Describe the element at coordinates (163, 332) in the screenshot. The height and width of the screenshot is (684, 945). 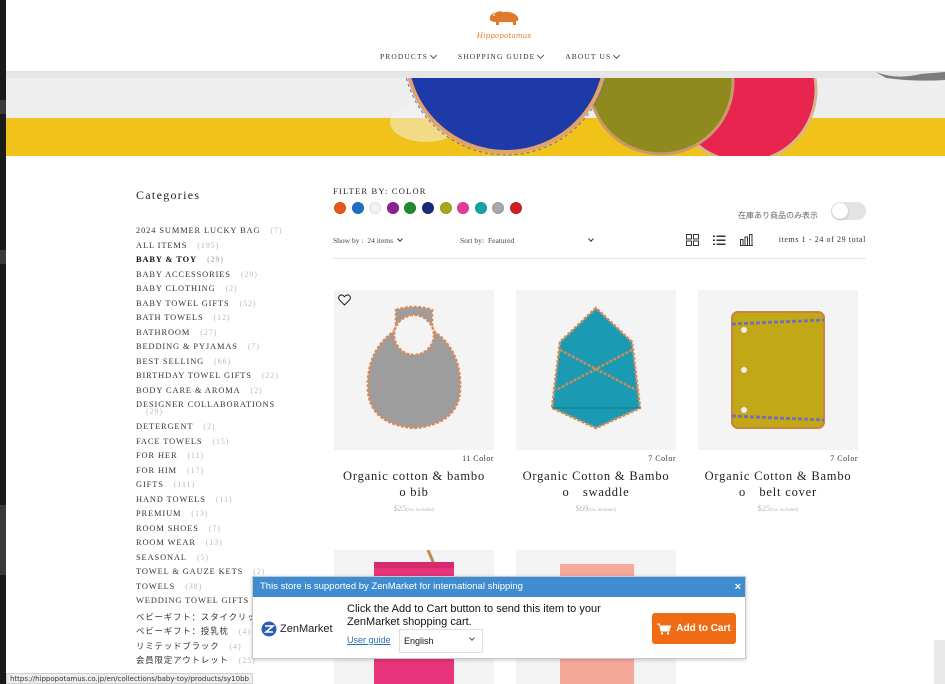
I see `category-label: BATHROOM` at that location.